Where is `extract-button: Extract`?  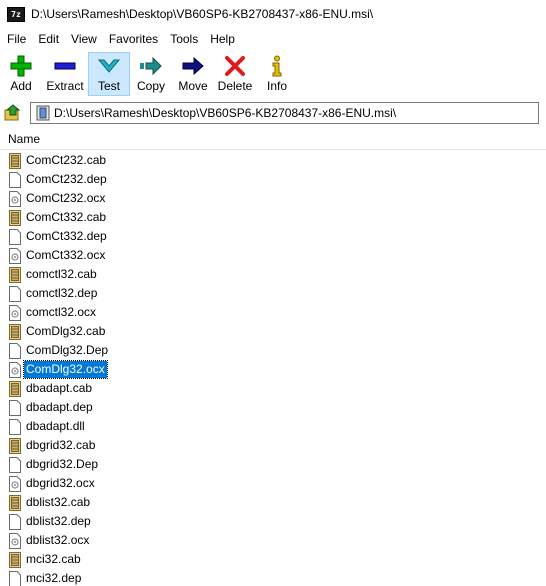 extract-button: Extract is located at coordinates (65, 74).